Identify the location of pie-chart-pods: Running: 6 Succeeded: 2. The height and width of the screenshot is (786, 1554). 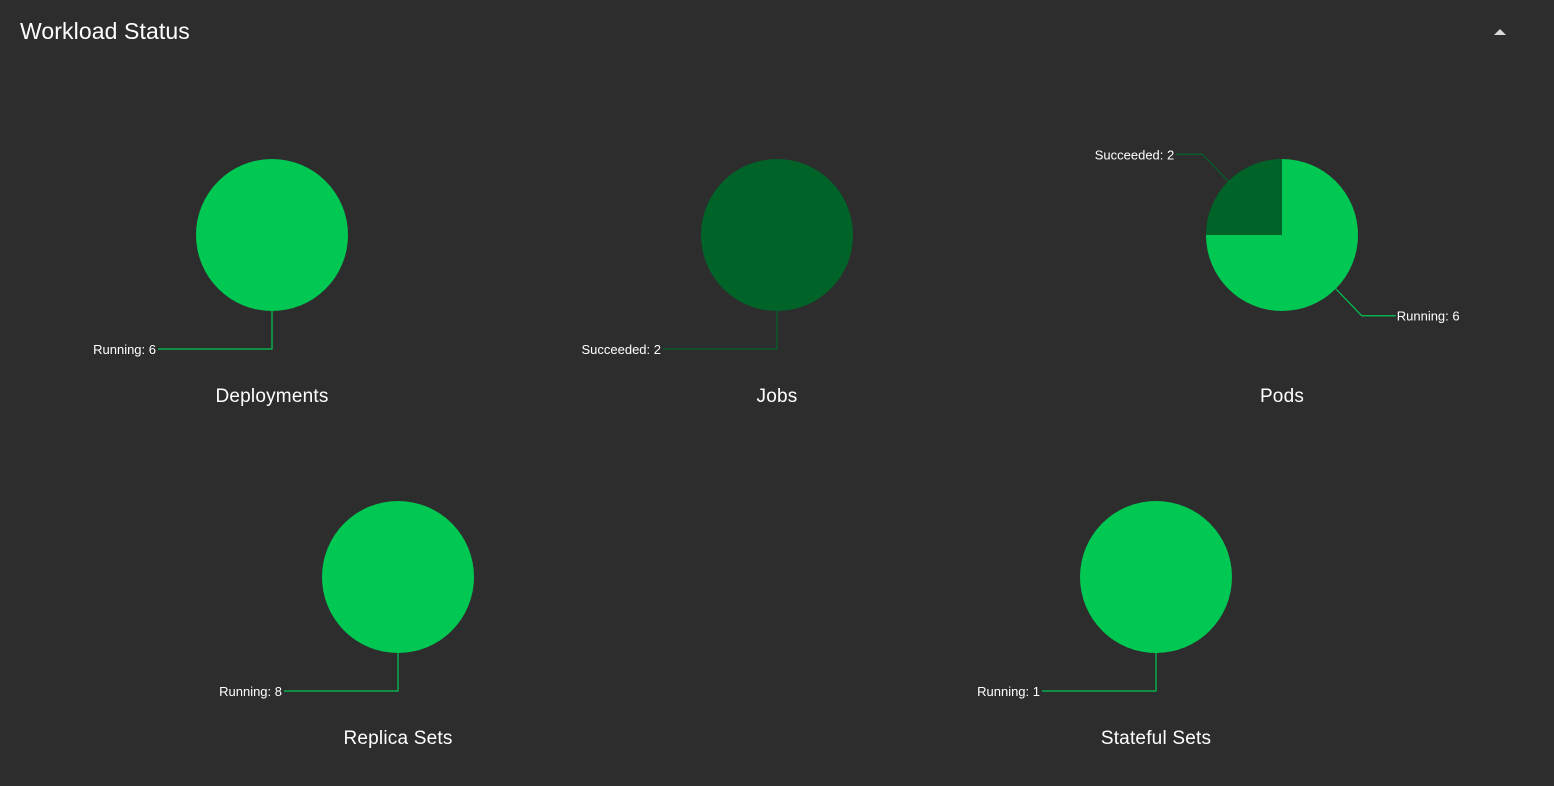
(1277, 235).